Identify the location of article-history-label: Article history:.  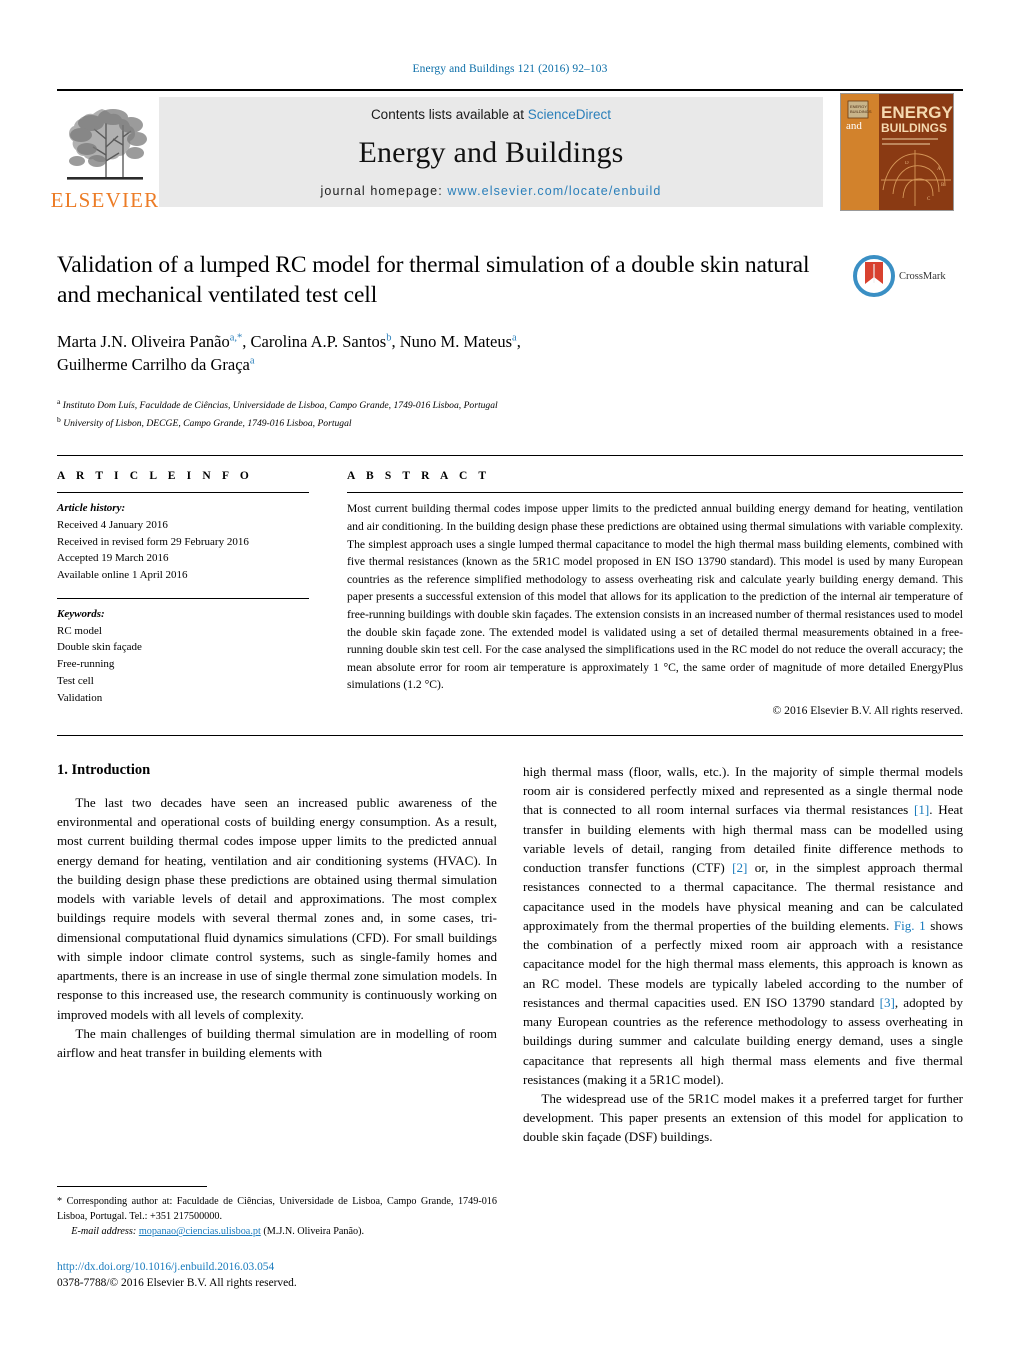
(91, 508).